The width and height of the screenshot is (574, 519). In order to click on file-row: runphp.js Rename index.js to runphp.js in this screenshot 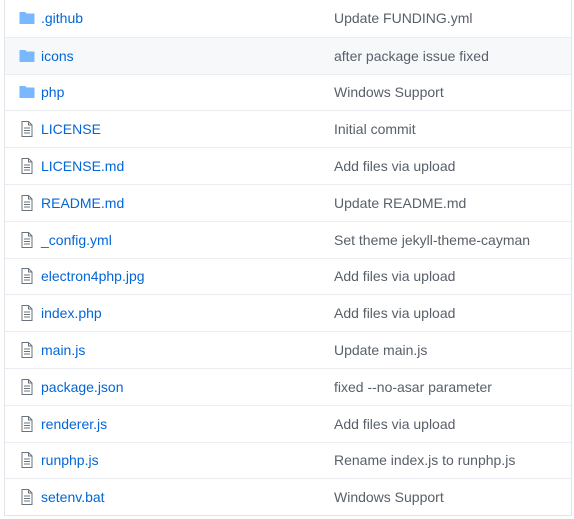, I will do `click(288, 460)`.